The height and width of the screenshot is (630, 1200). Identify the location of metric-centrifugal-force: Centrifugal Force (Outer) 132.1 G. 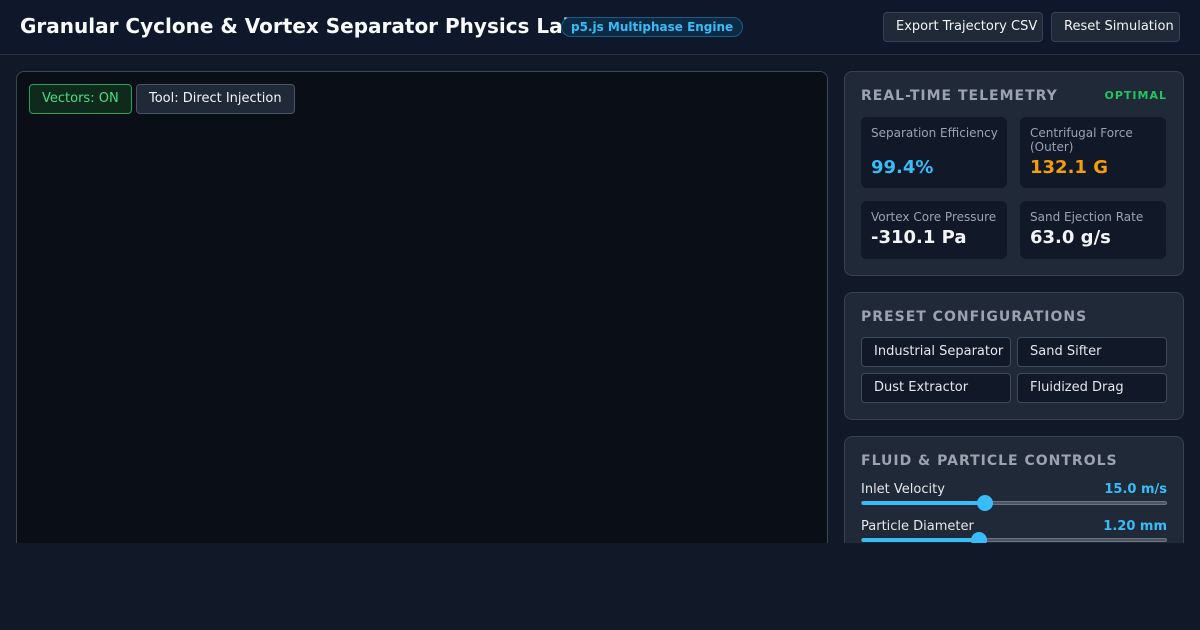
(1093, 152).